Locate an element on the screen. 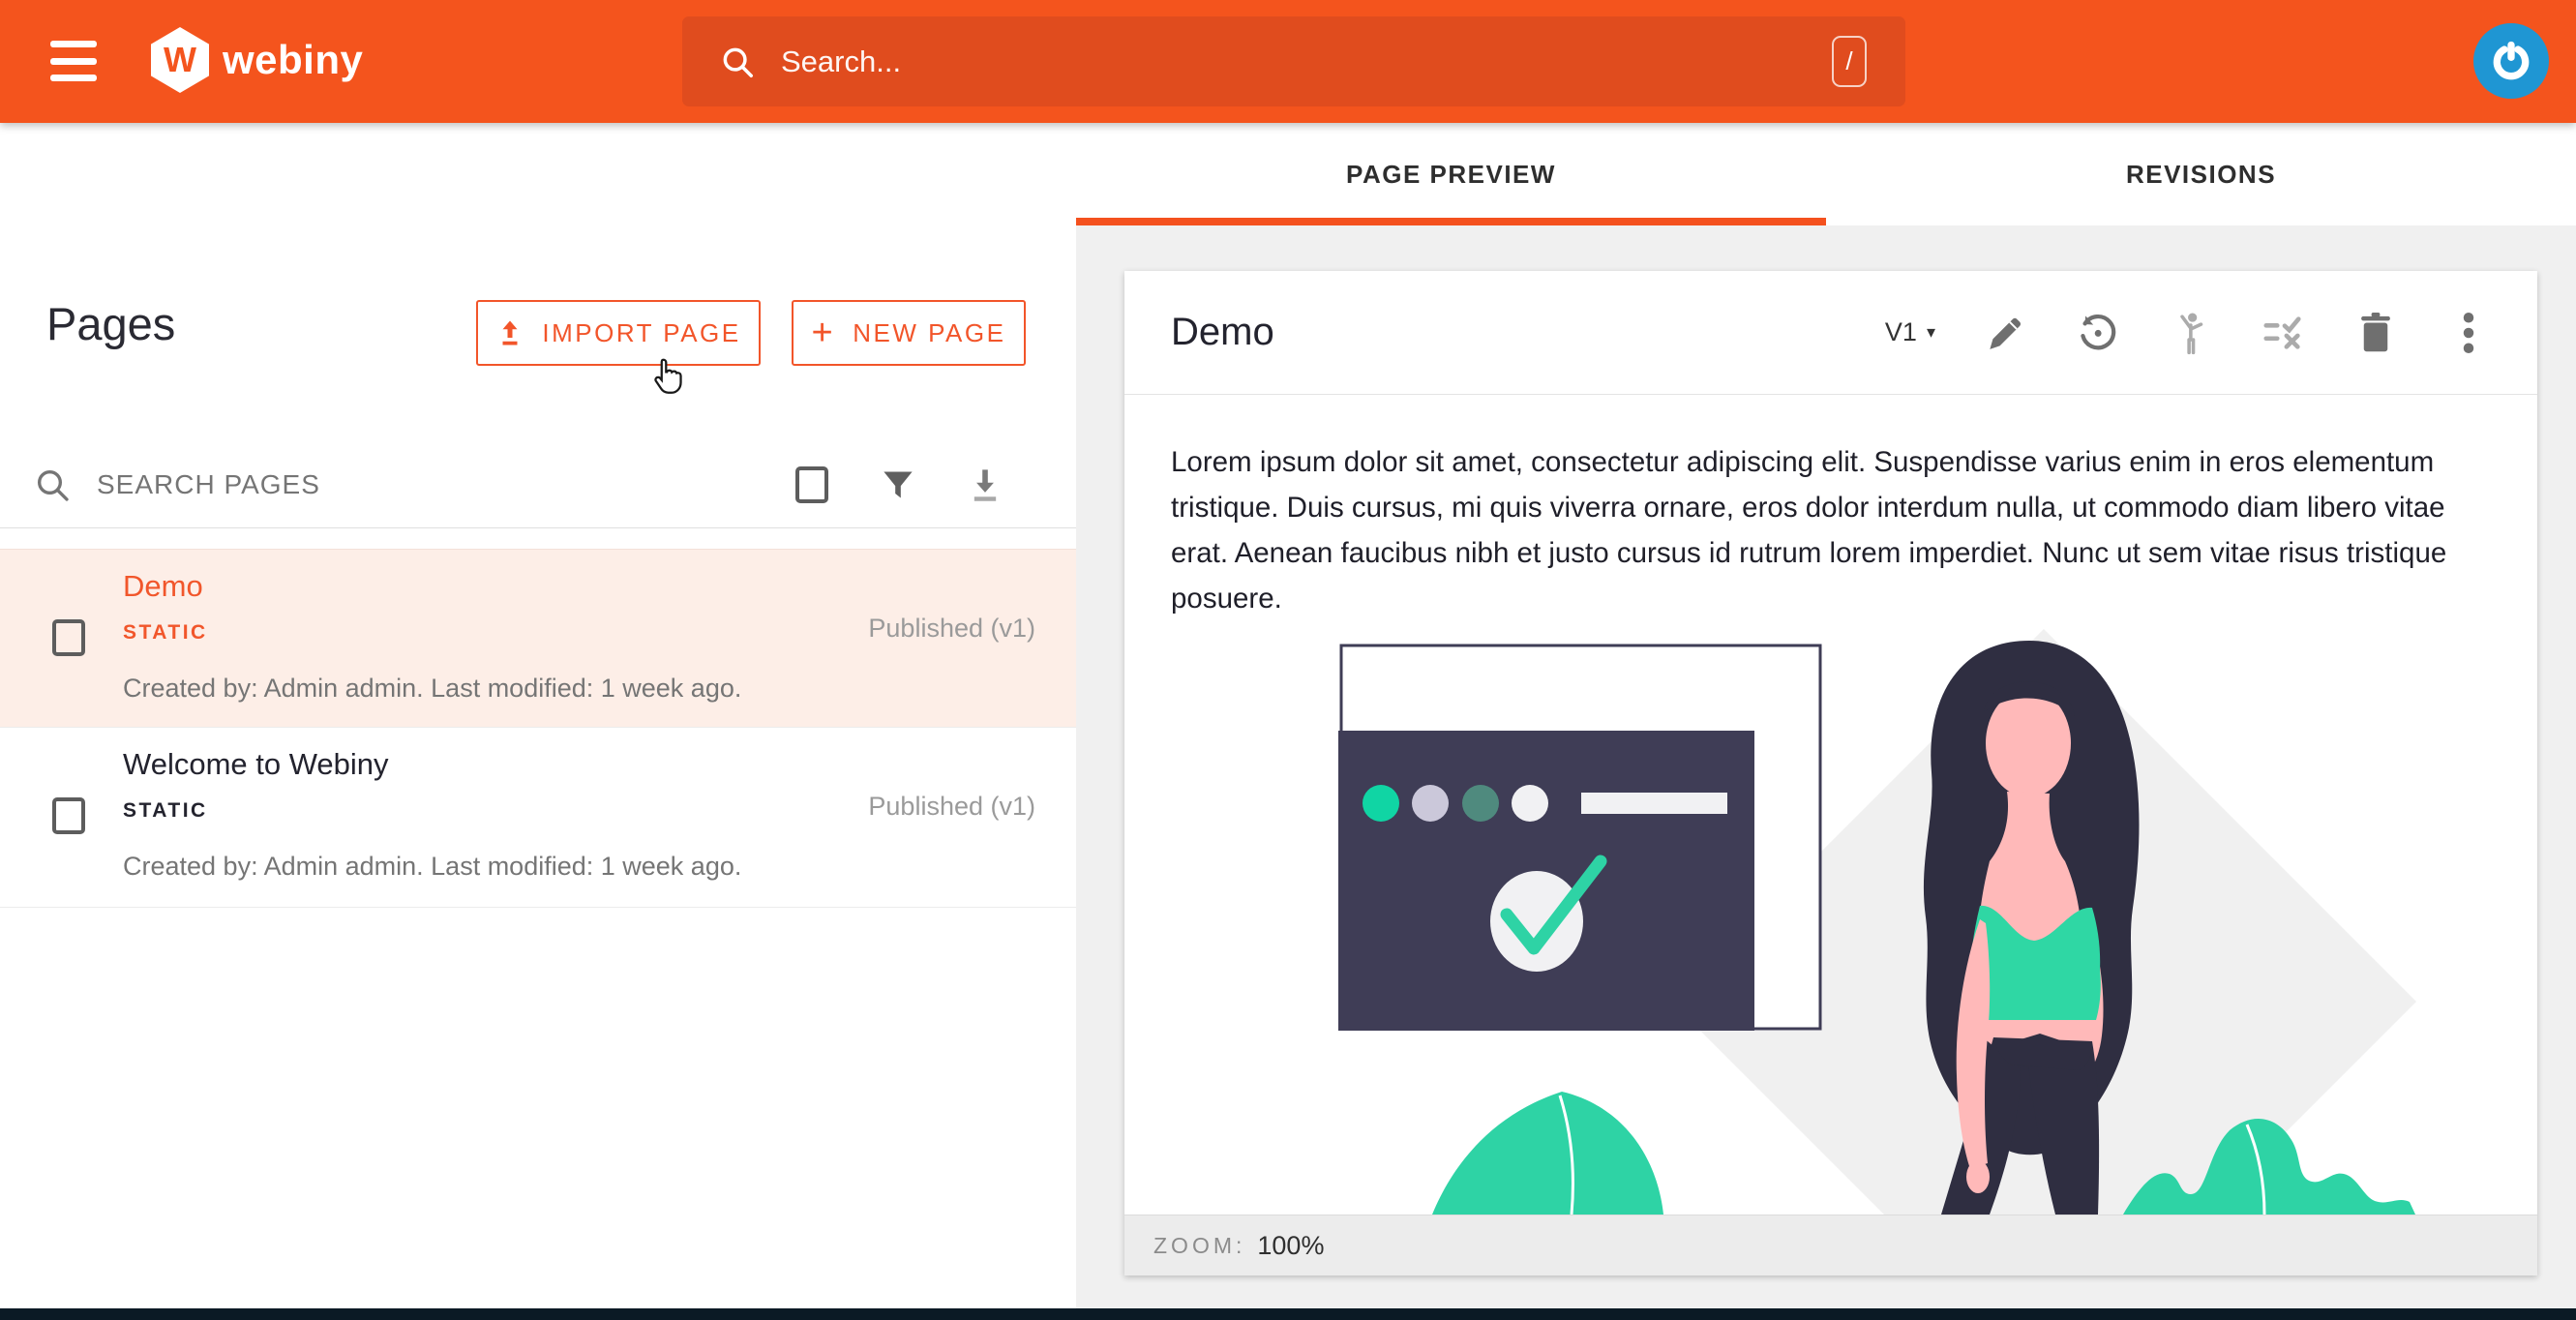  pencil-icon is located at coordinates (2006, 333).